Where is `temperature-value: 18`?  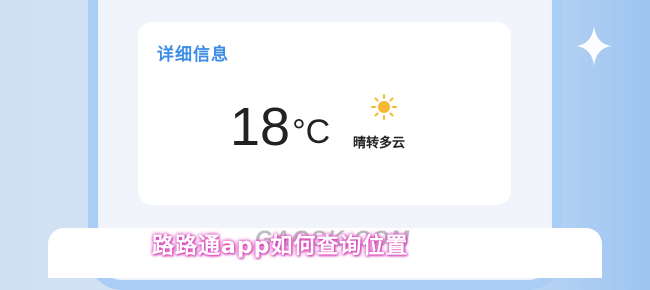 temperature-value: 18 is located at coordinates (260, 127).